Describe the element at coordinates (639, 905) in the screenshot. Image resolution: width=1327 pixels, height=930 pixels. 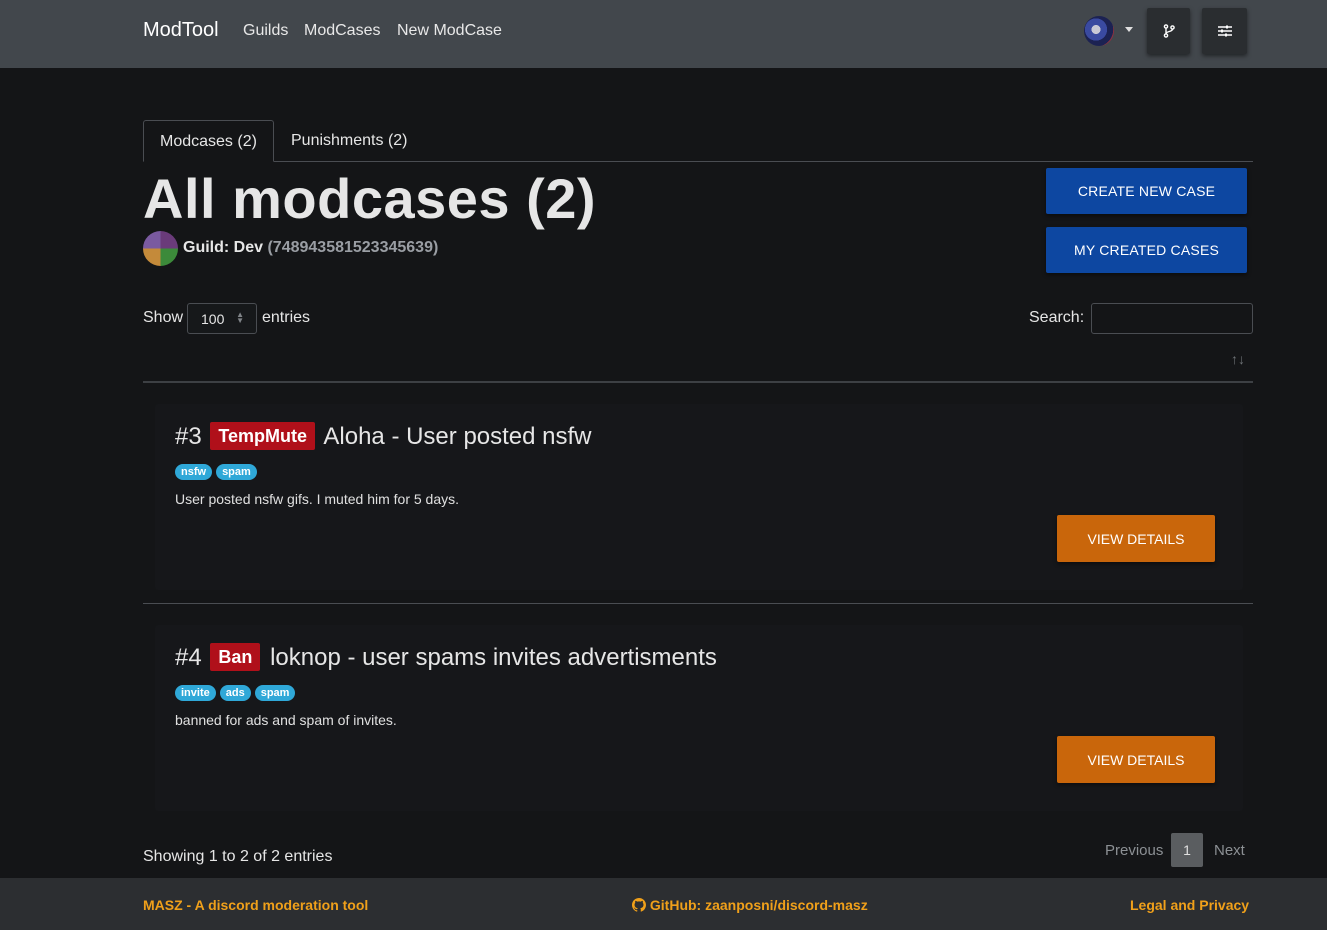
I see `github-icon` at that location.